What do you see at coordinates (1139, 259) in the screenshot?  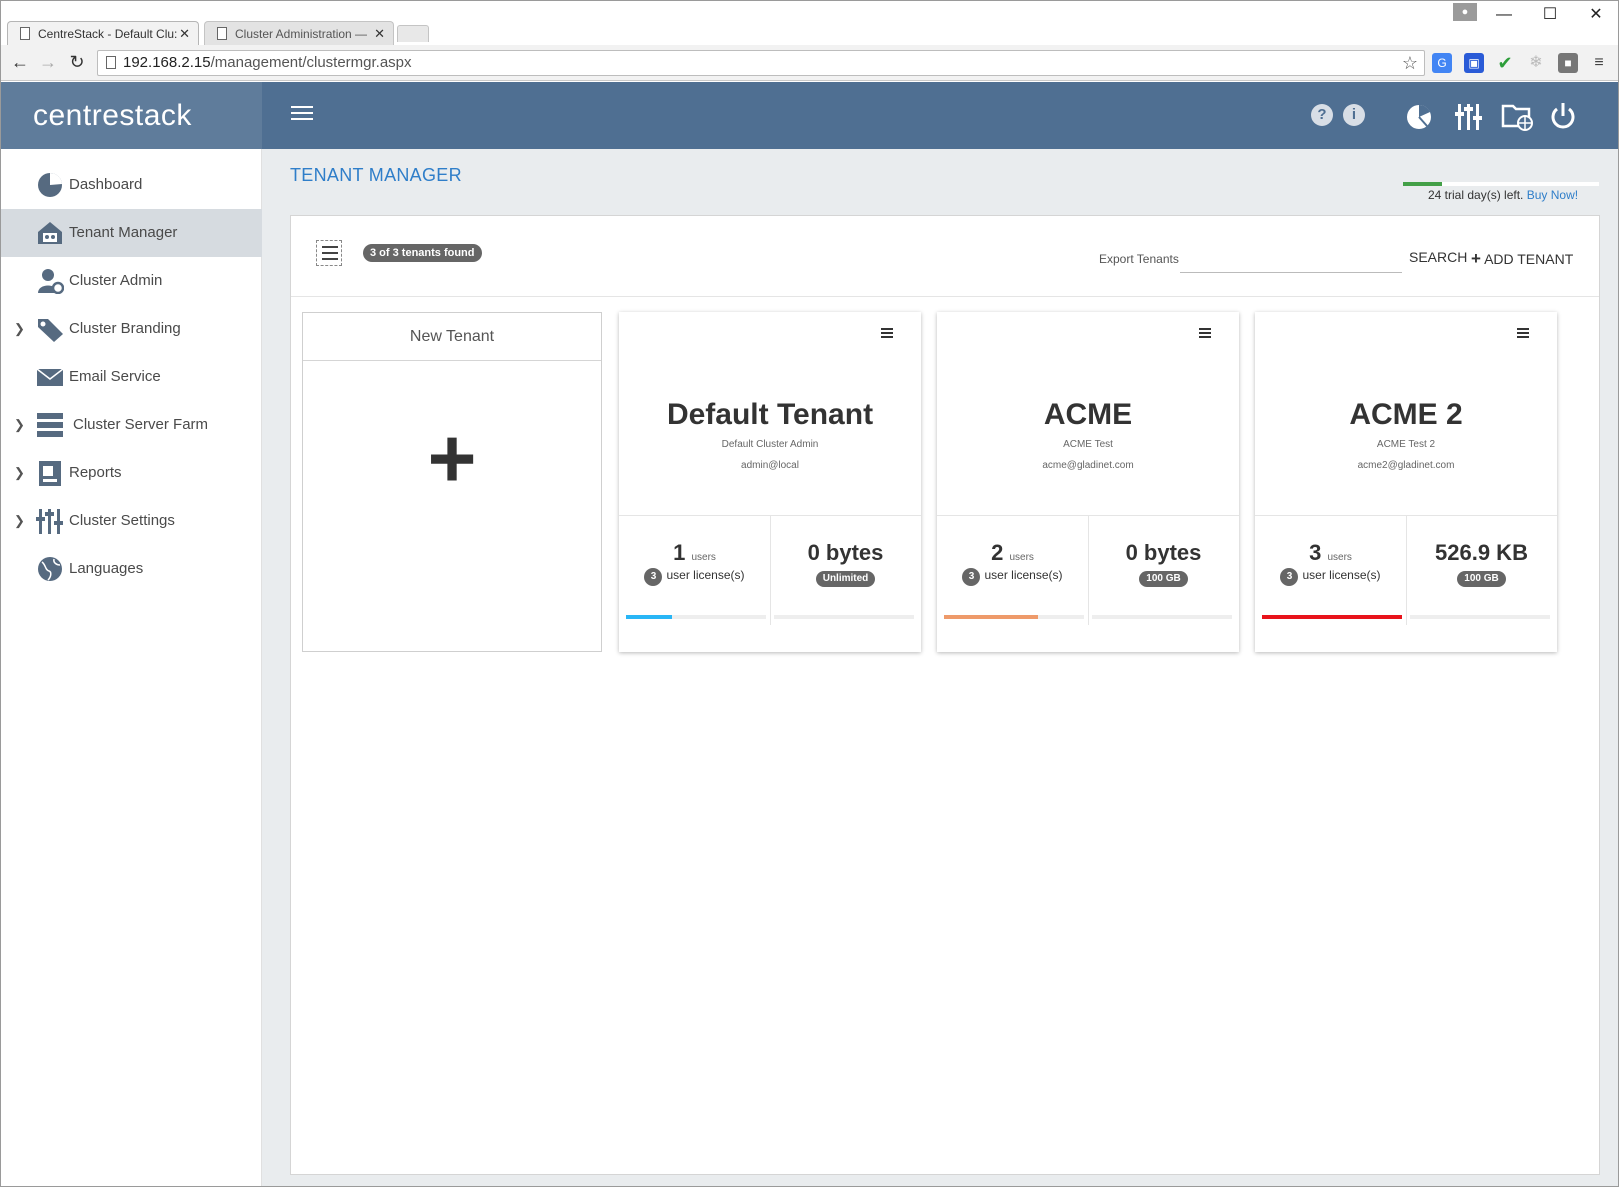 I see `export-tenants-link: Export Tenants` at bounding box center [1139, 259].